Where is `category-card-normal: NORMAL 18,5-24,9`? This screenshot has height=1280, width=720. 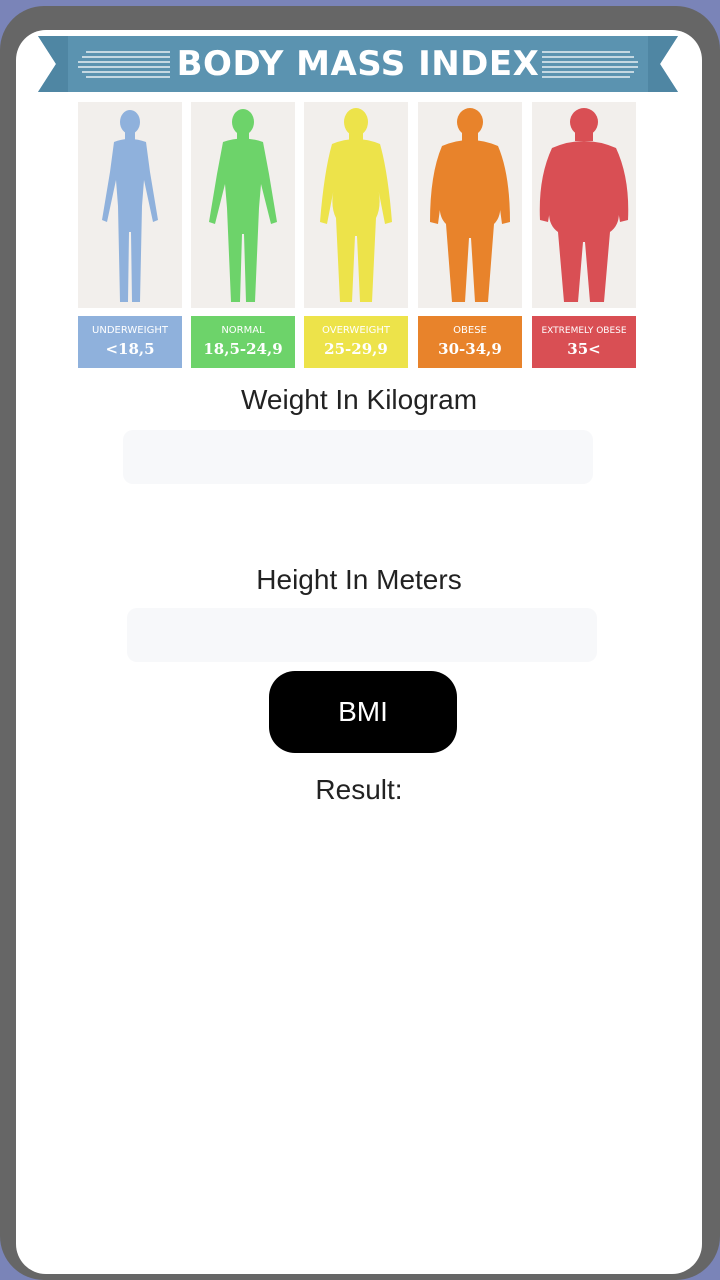 category-card-normal: NORMAL 18,5-24,9 is located at coordinates (243, 235).